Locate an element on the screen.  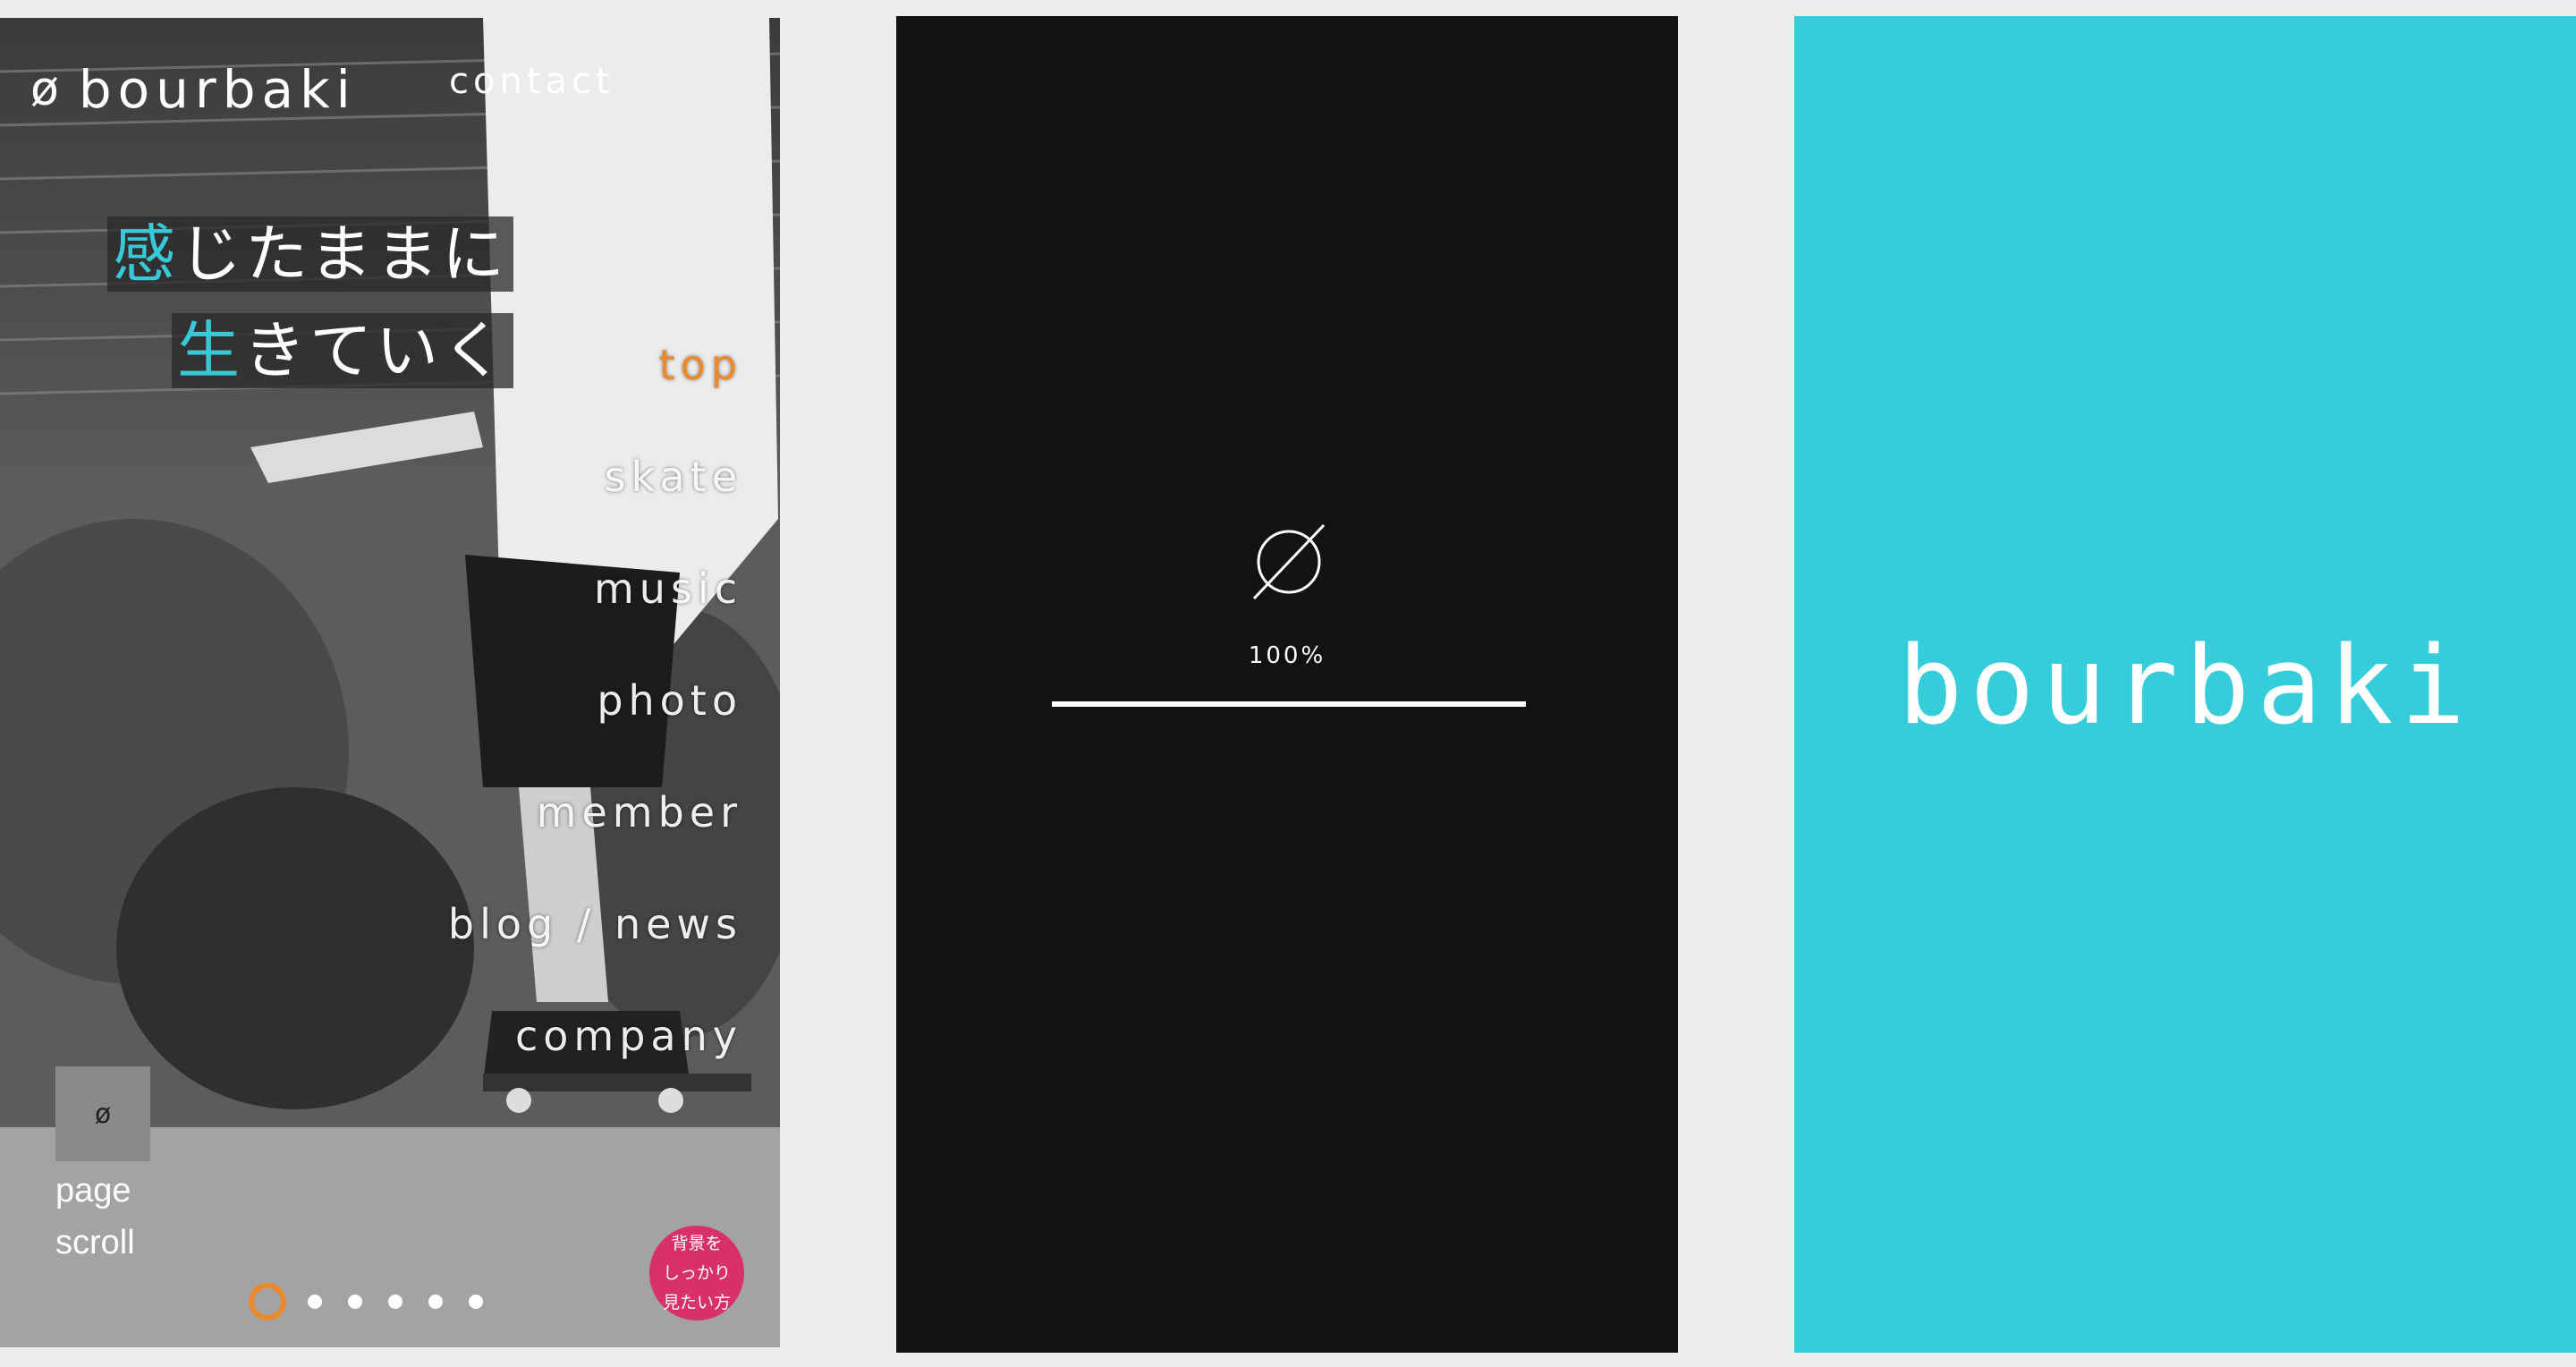
logo-mark: ø is located at coordinates (44, 89).